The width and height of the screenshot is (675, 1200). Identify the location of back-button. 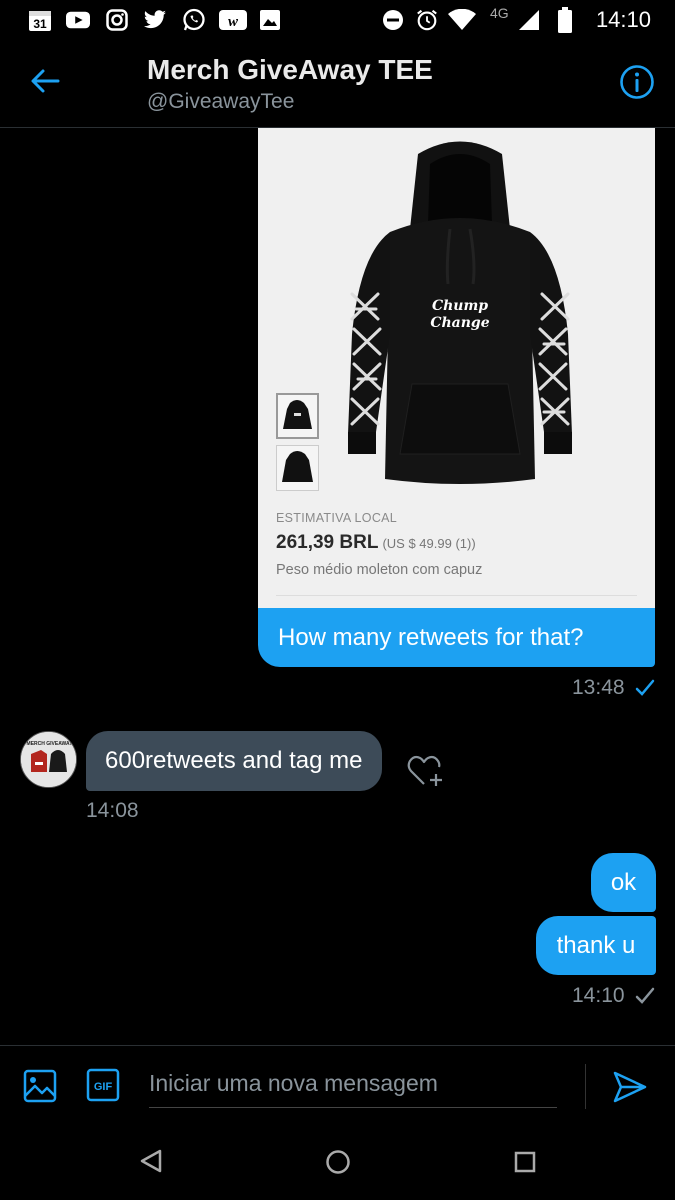
(45, 81).